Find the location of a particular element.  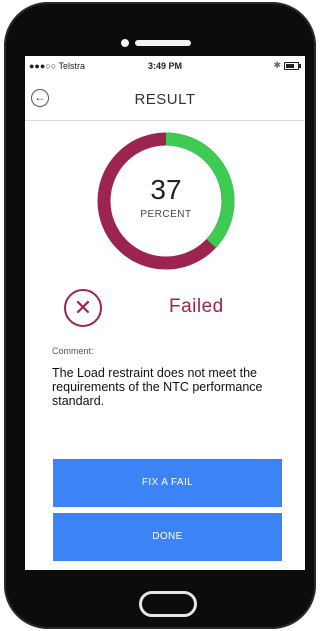

result-status: Failed is located at coordinates (196, 306).